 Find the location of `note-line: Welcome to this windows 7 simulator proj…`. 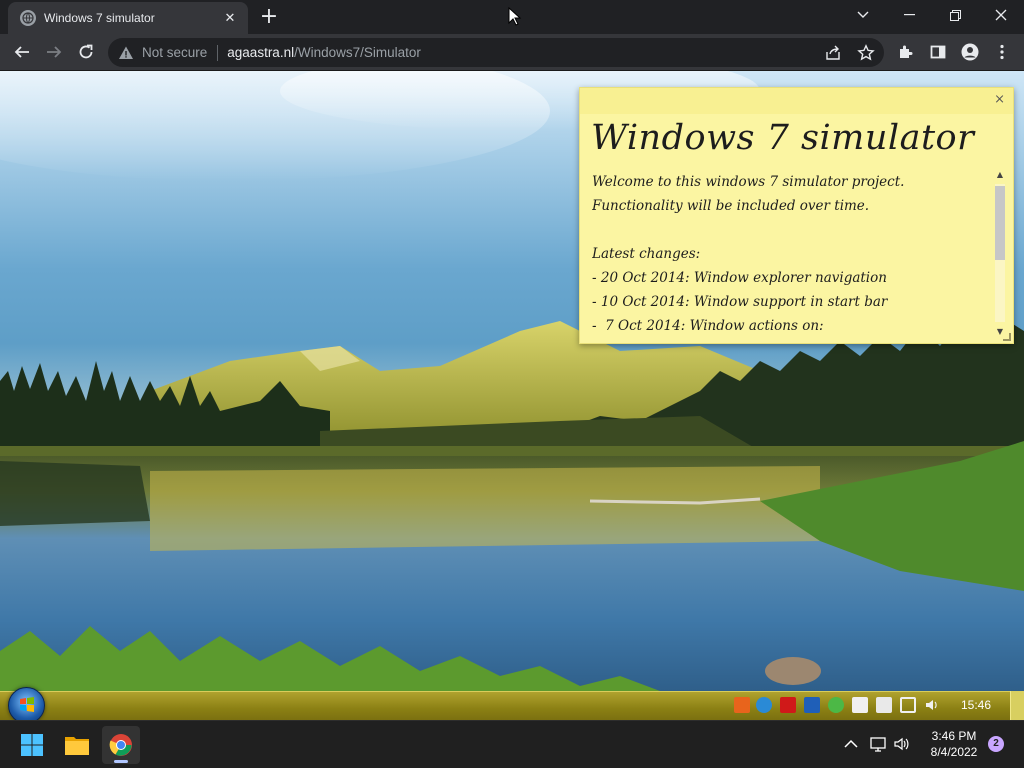

note-line: Welcome to this windows 7 simulator proj… is located at coordinates (748, 182).